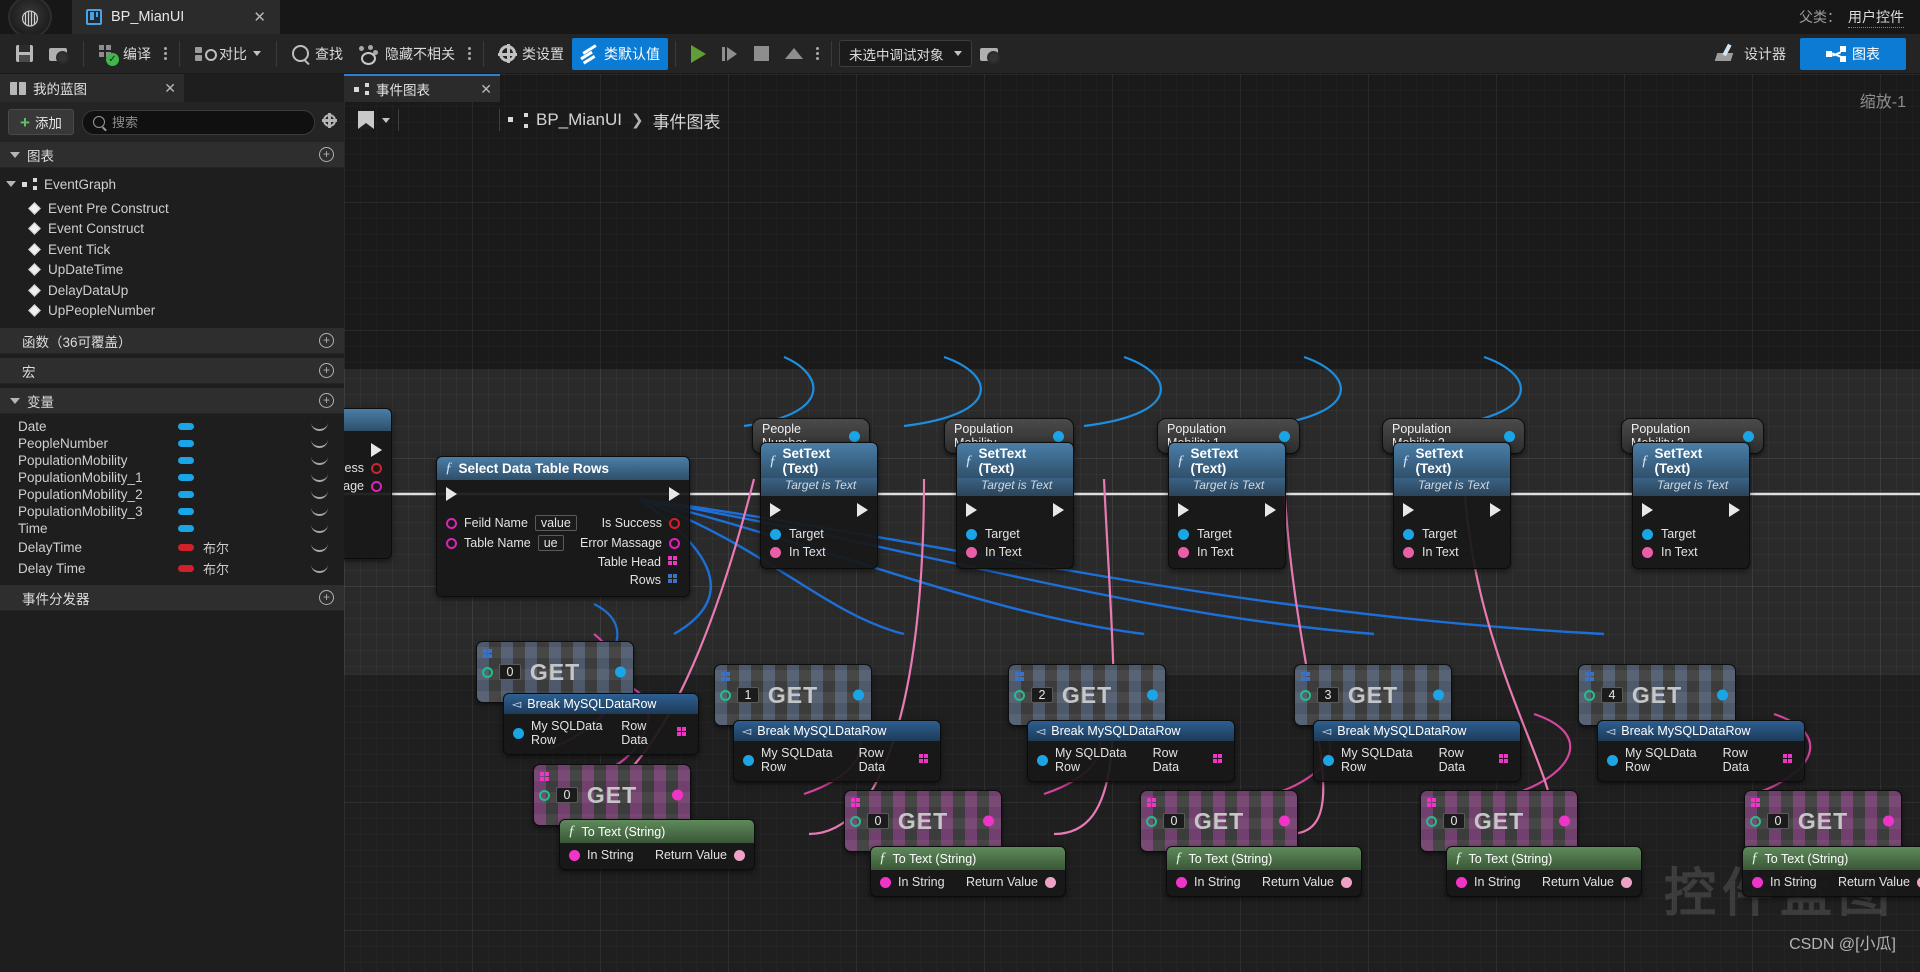  What do you see at coordinates (1087, 695) in the screenshot?
I see `get-node-rows-2: GET 2` at bounding box center [1087, 695].